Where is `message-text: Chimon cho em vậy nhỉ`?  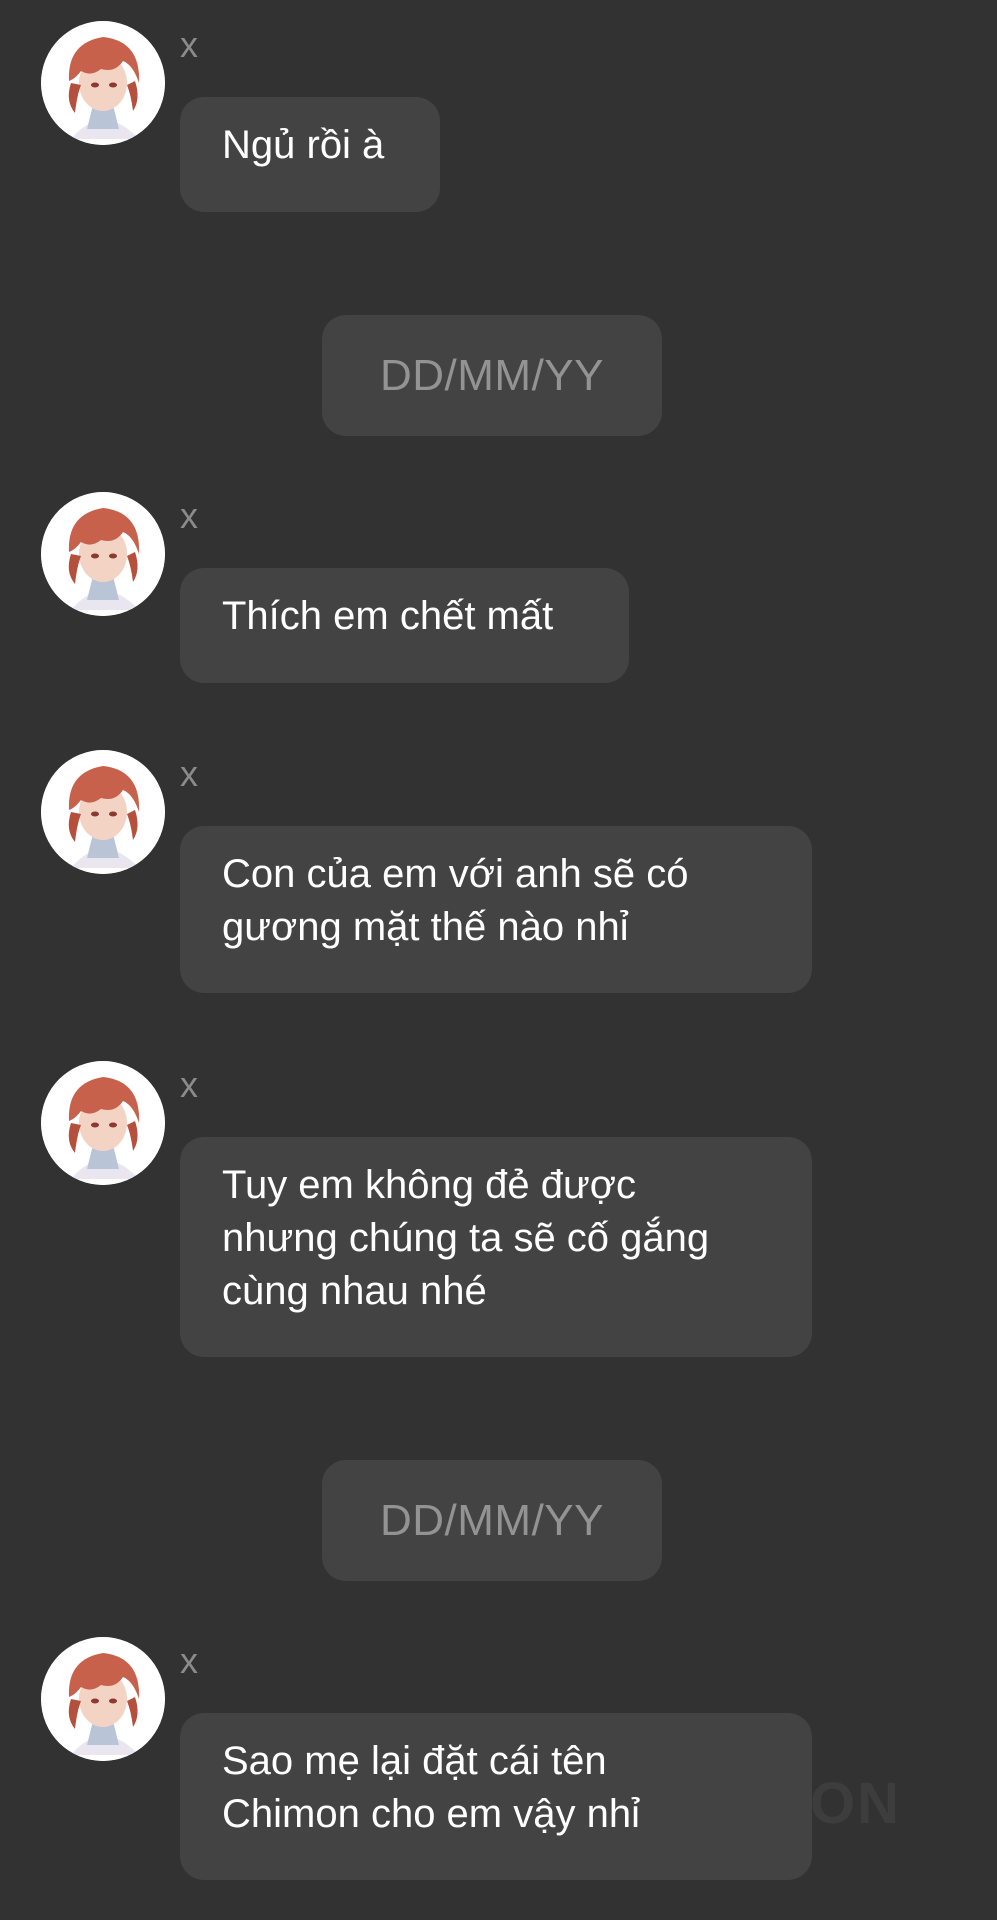 message-text: Chimon cho em vậy nhỉ is located at coordinates (431, 1814).